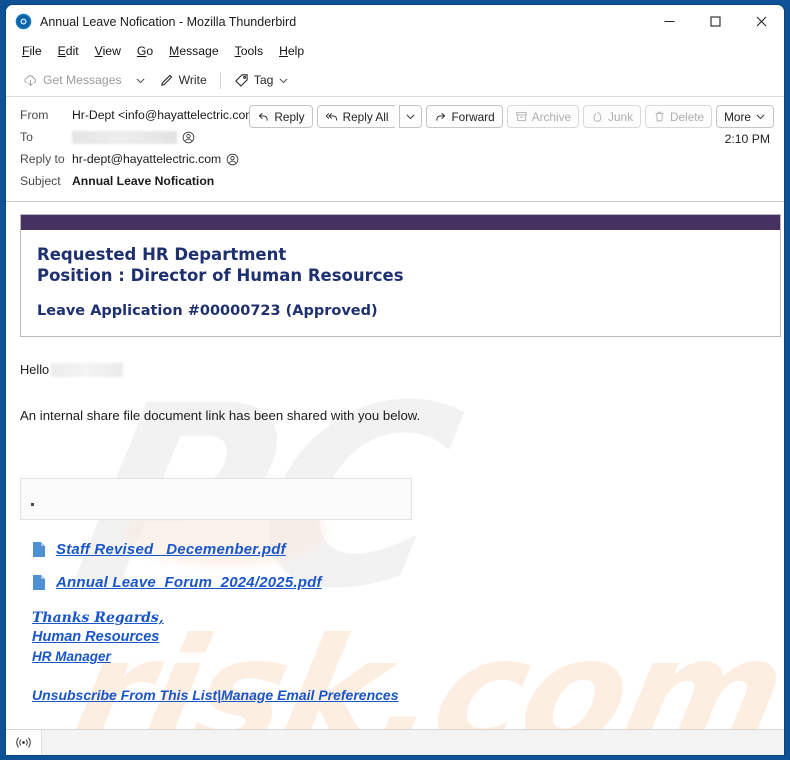  Describe the element at coordinates (26, 137) in the screenshot. I see `to-label: To` at that location.